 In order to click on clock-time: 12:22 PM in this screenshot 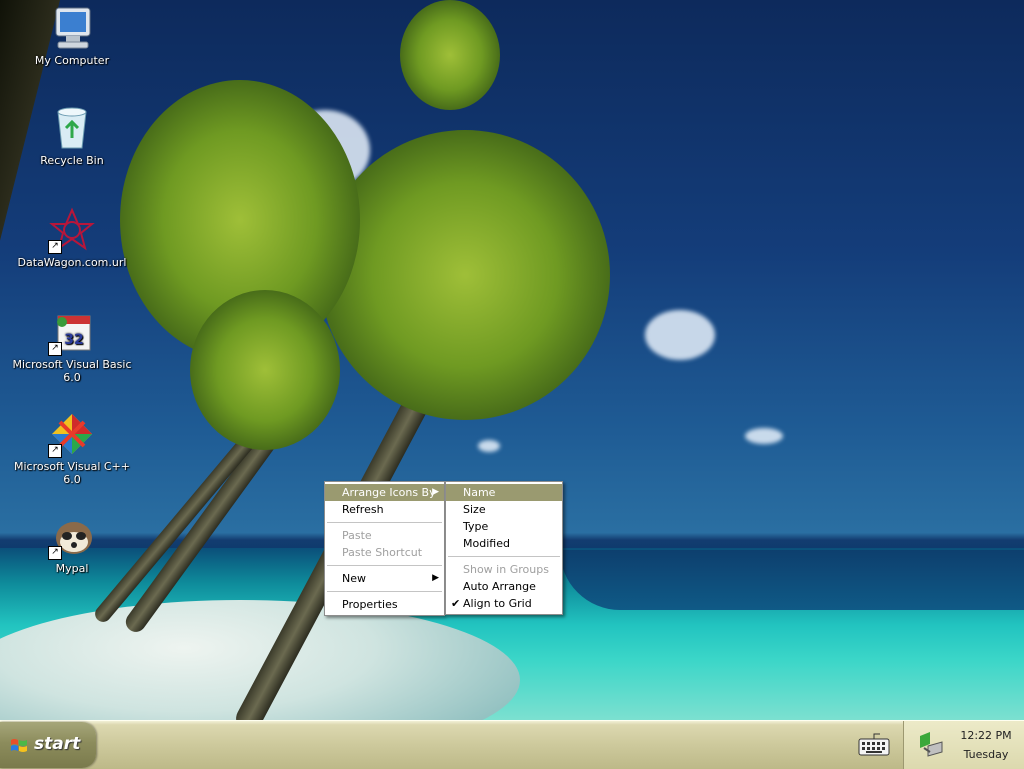, I will do `click(986, 735)`.